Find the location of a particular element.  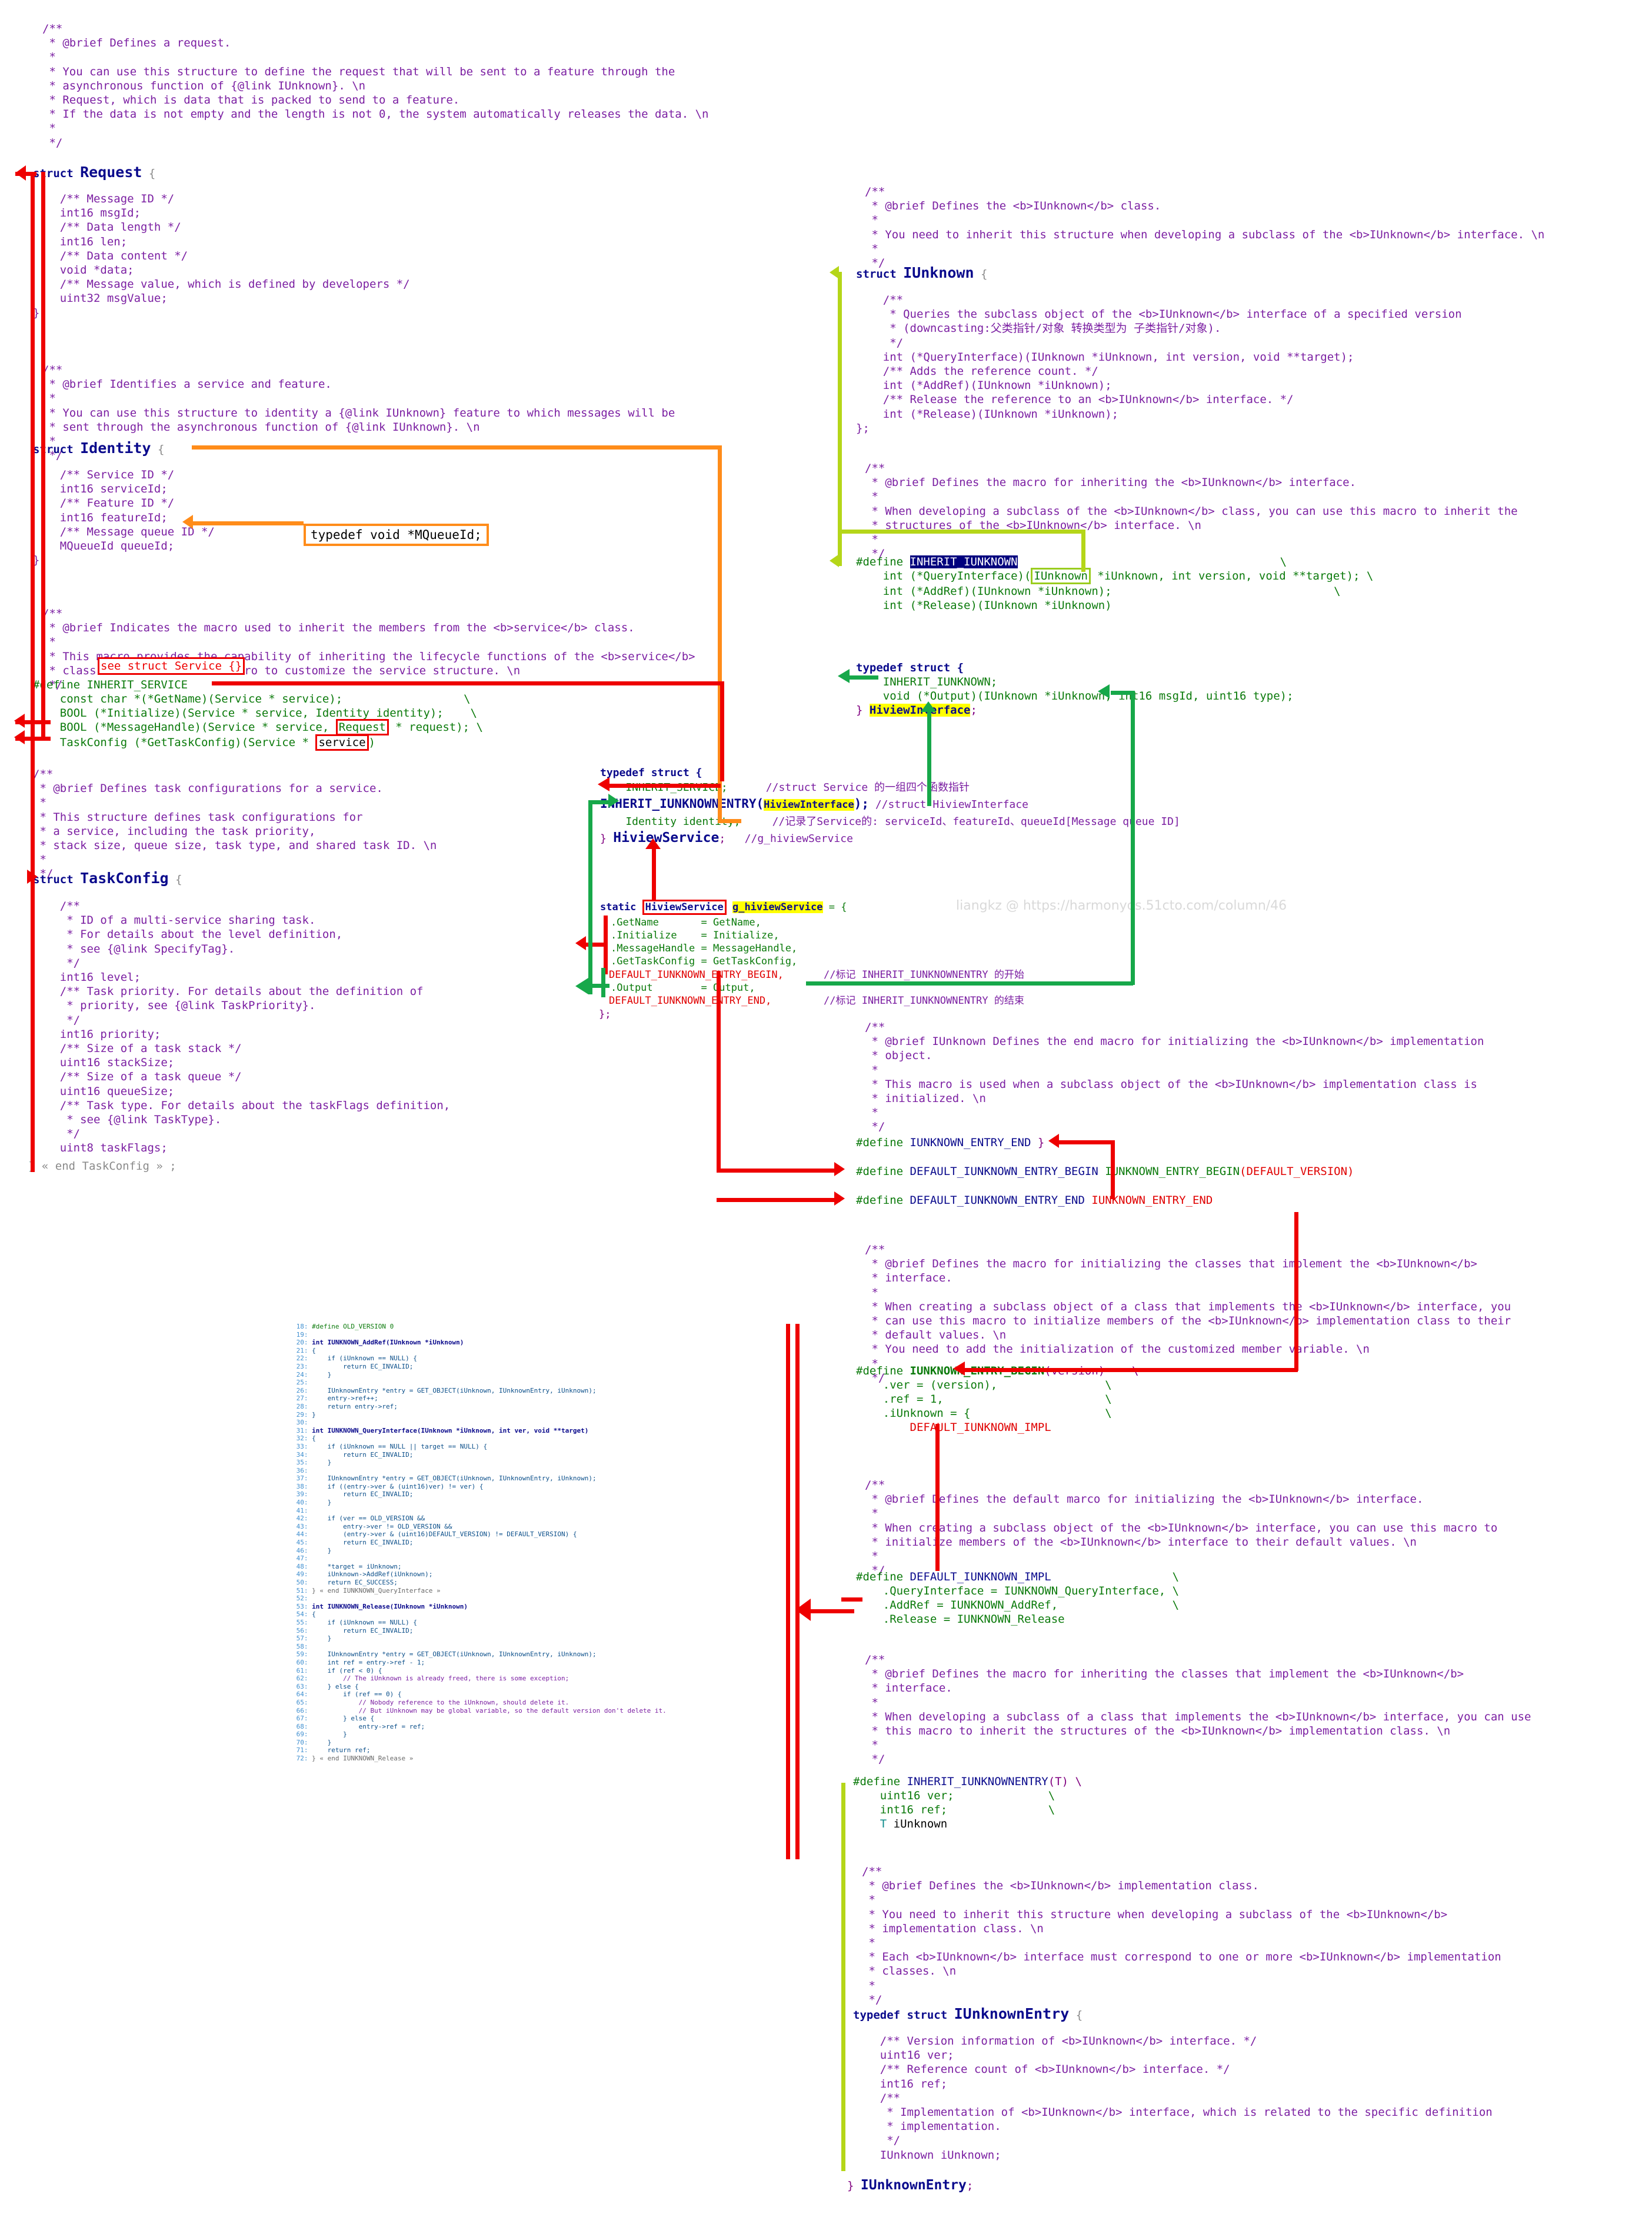

snippet-line-number: 27: is located at coordinates (302, 1399).